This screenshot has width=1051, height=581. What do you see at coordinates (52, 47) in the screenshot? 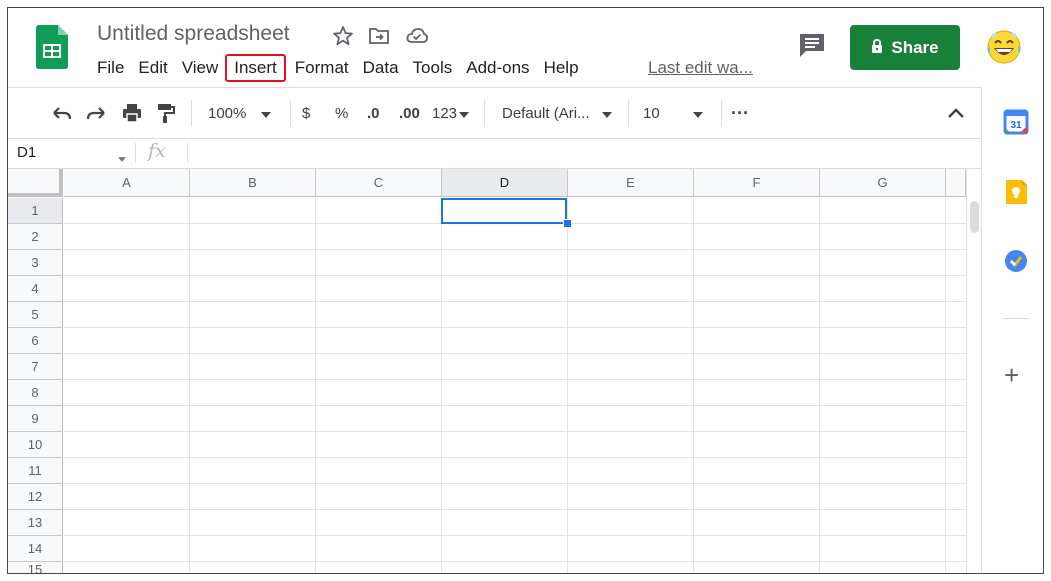
I see `sheets-logo-icon` at bounding box center [52, 47].